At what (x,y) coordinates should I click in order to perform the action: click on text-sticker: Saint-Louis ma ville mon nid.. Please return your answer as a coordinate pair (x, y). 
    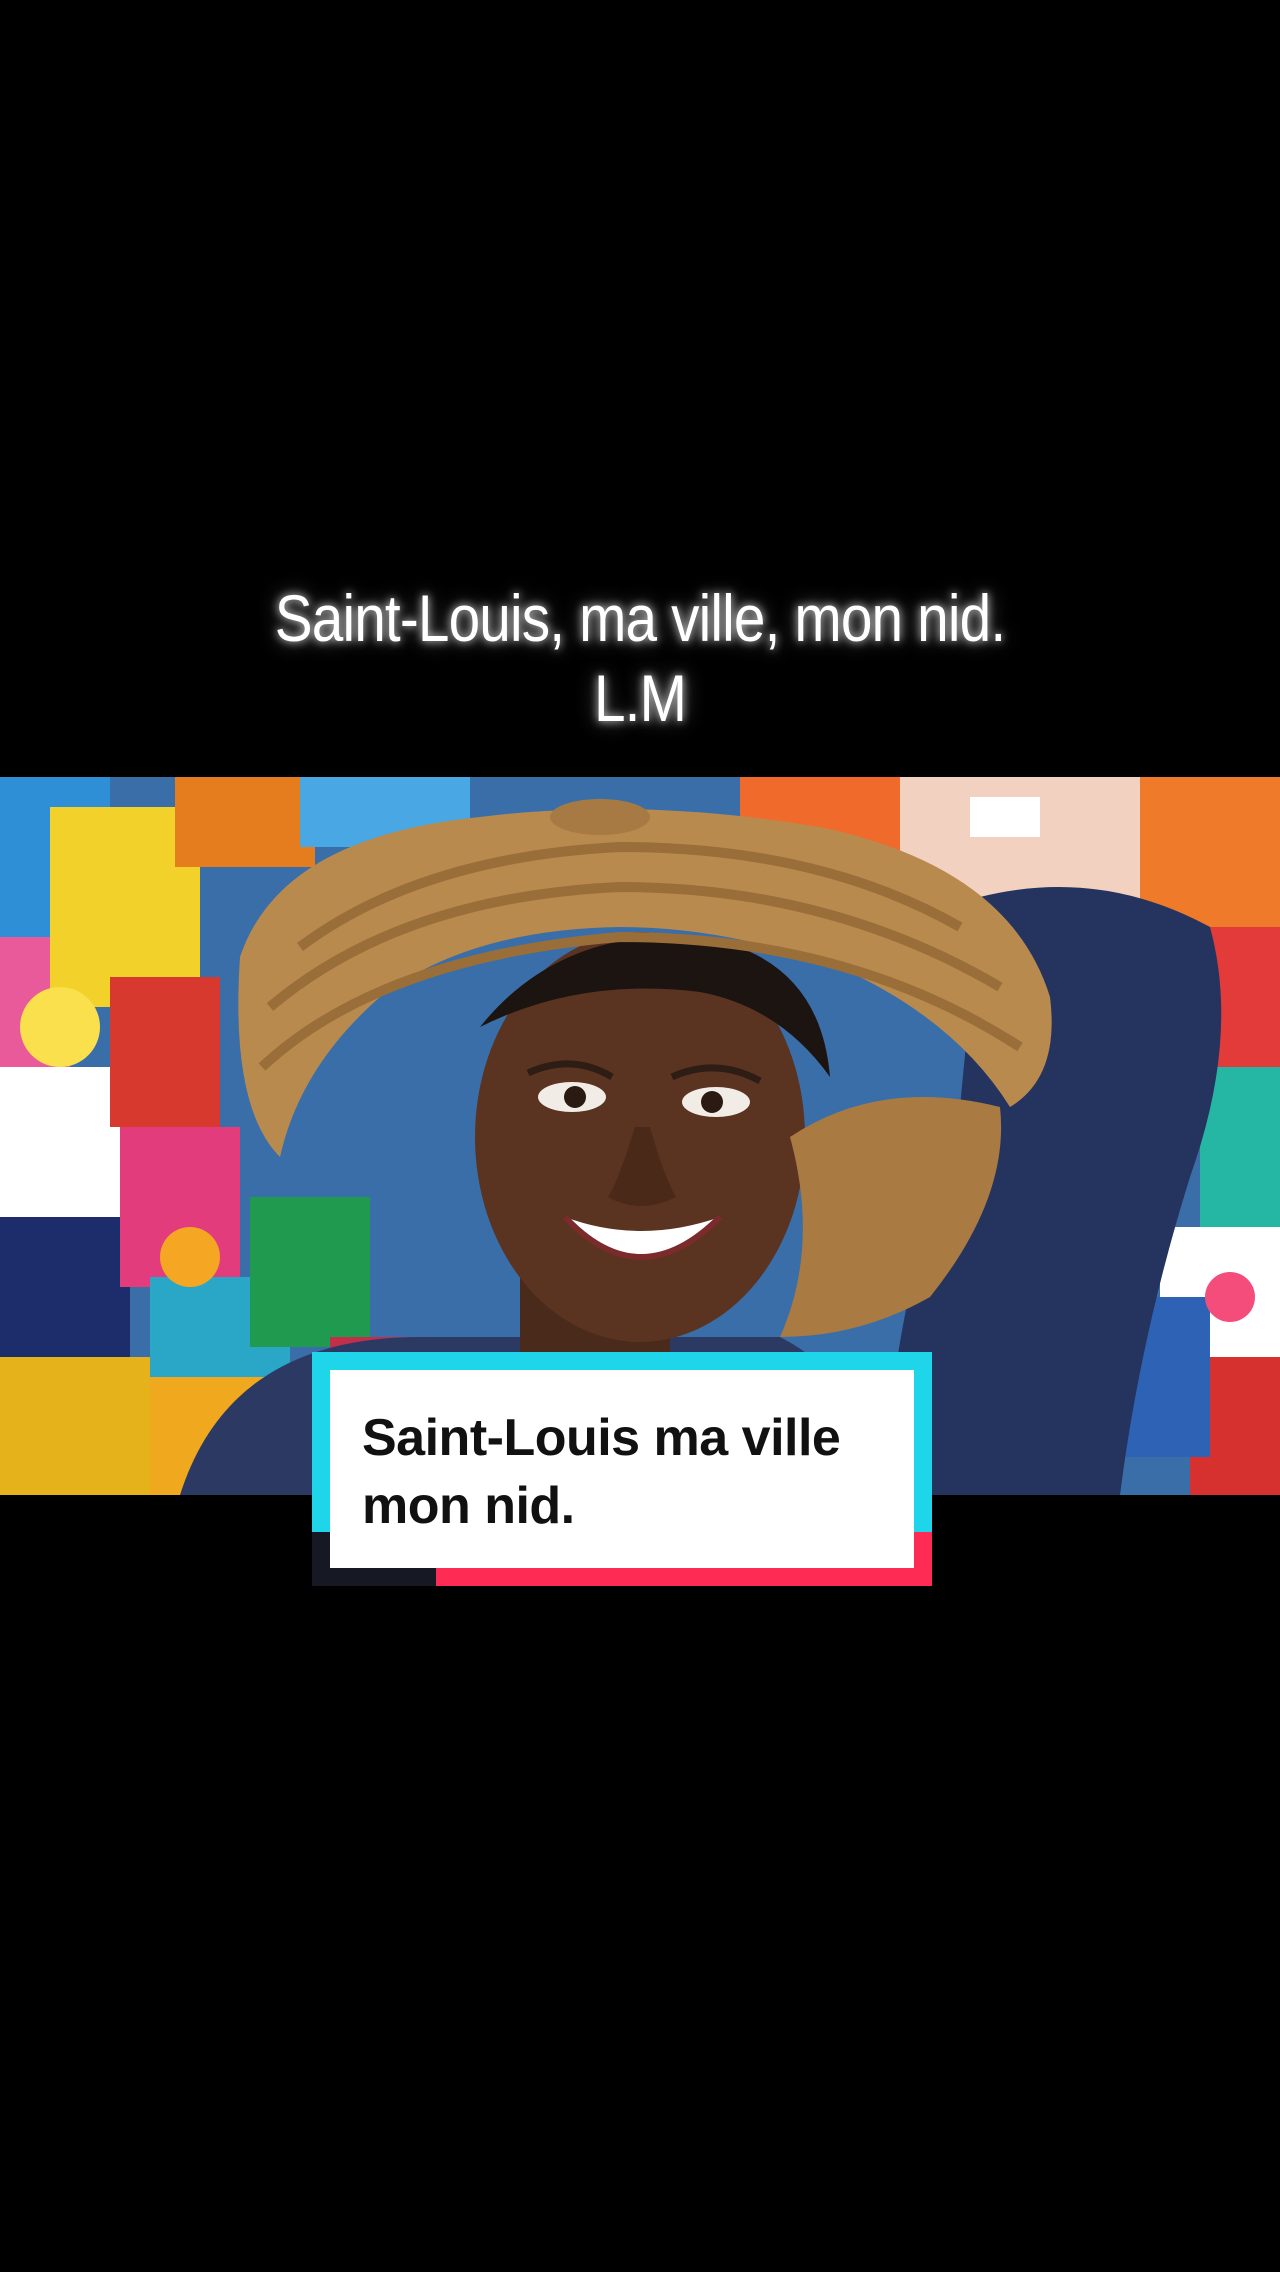
    Looking at the image, I should click on (622, 1469).